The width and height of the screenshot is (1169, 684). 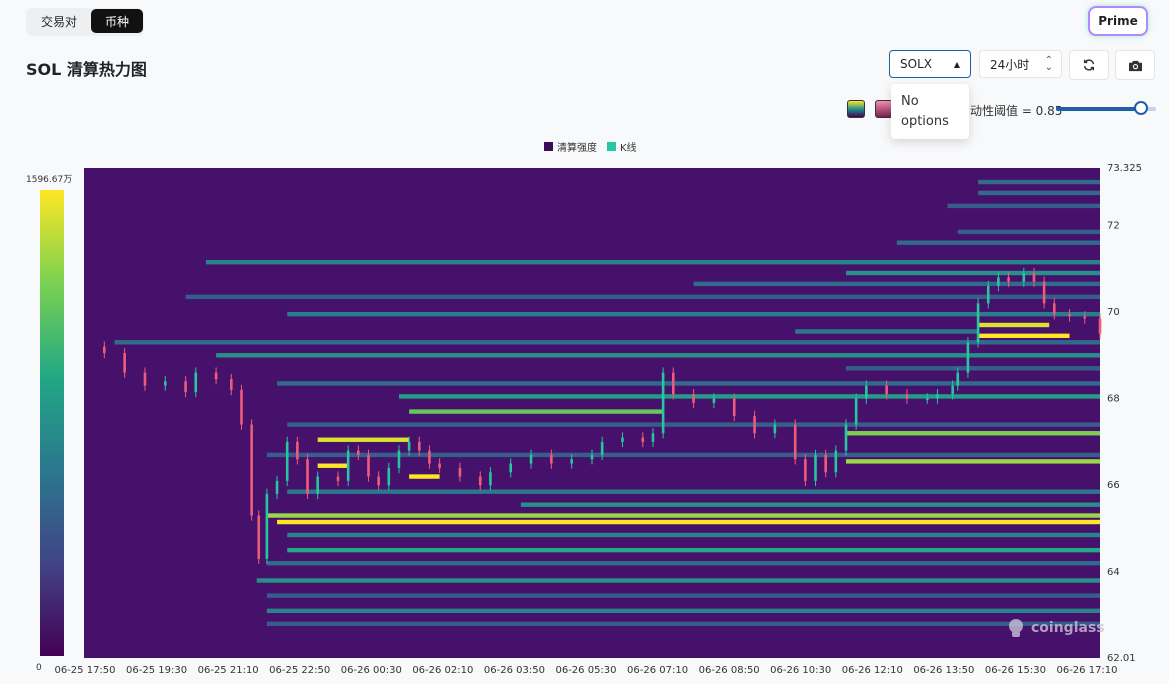 What do you see at coordinates (657, 670) in the screenshot?
I see `x-tick-label: 06-26 07:10` at bounding box center [657, 670].